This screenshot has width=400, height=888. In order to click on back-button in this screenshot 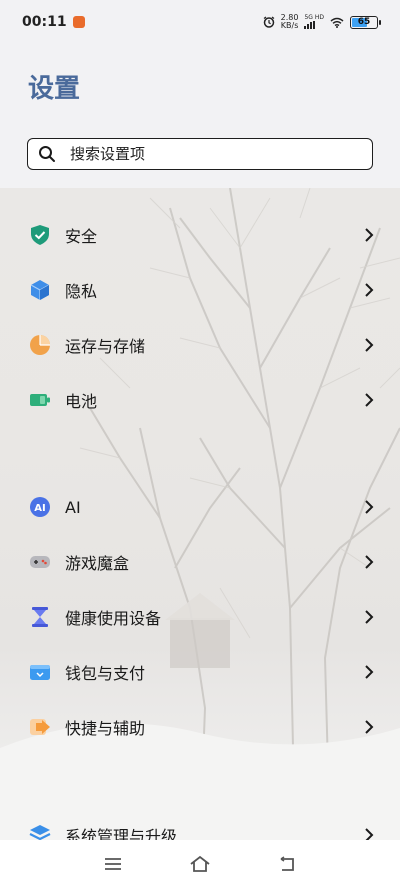, I will do `click(287, 864)`.